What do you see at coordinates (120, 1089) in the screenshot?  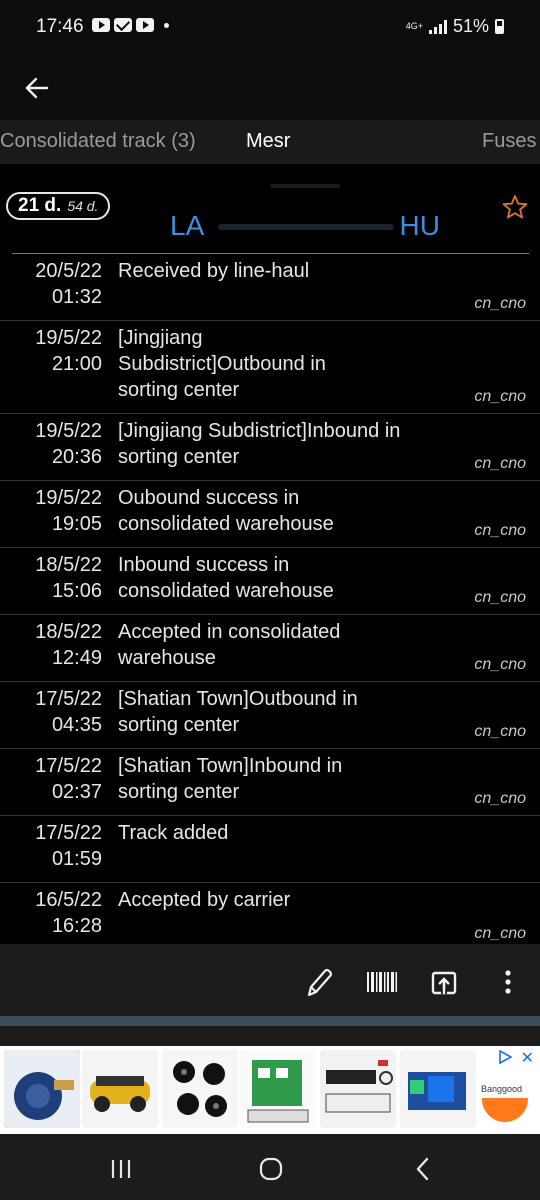 I see `ad-product-robot-chassis` at bounding box center [120, 1089].